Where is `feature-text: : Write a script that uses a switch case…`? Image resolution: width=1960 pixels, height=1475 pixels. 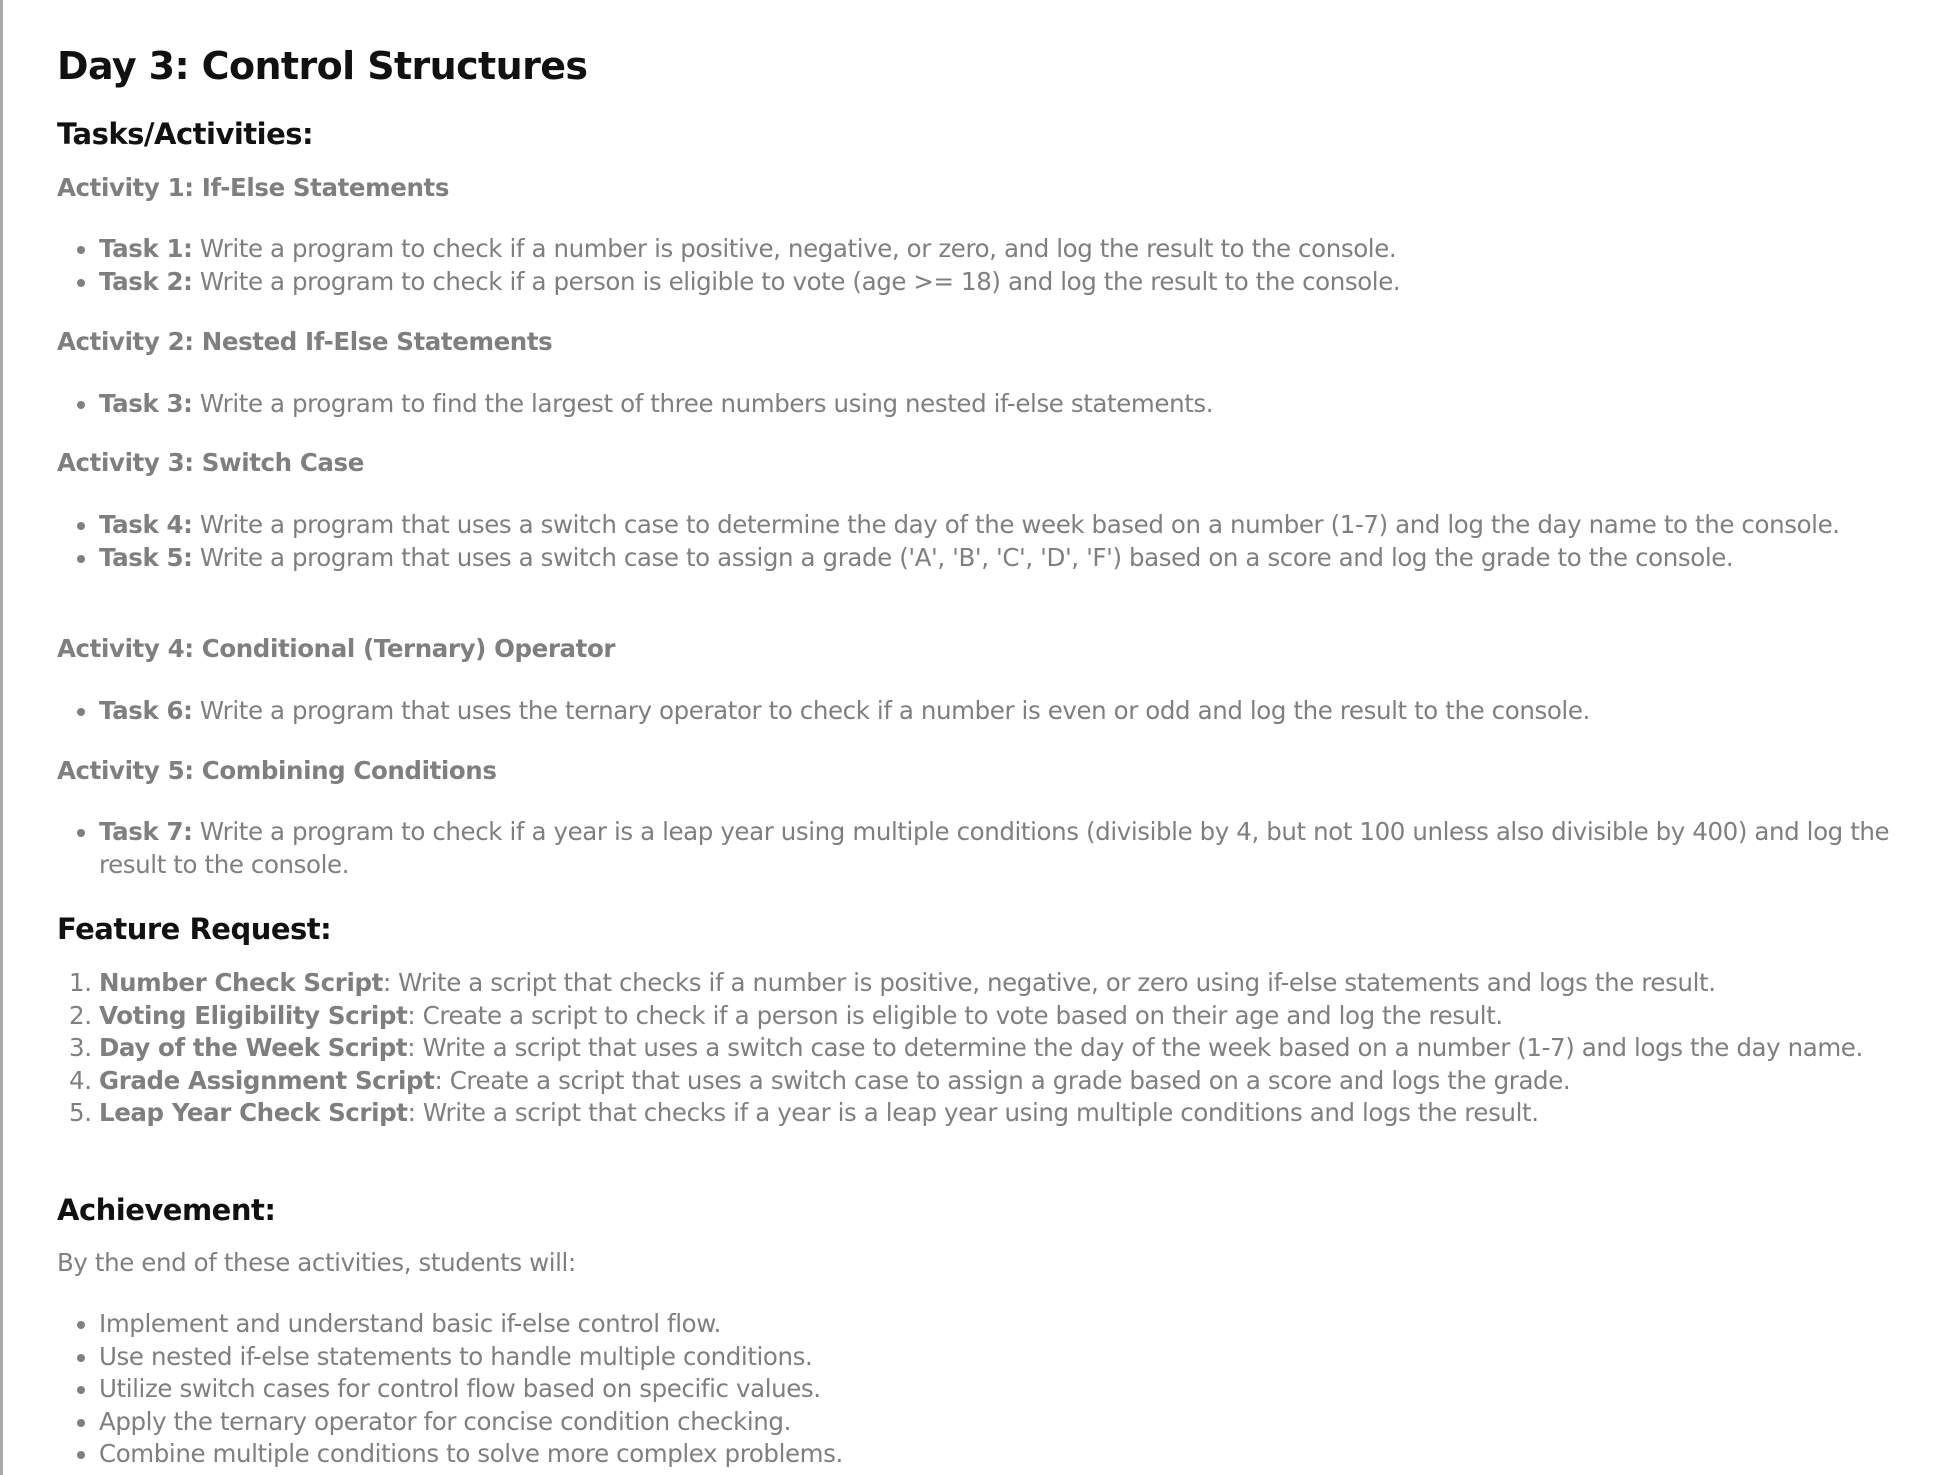 feature-text: : Write a script that uses a switch case… is located at coordinates (1135, 1047).